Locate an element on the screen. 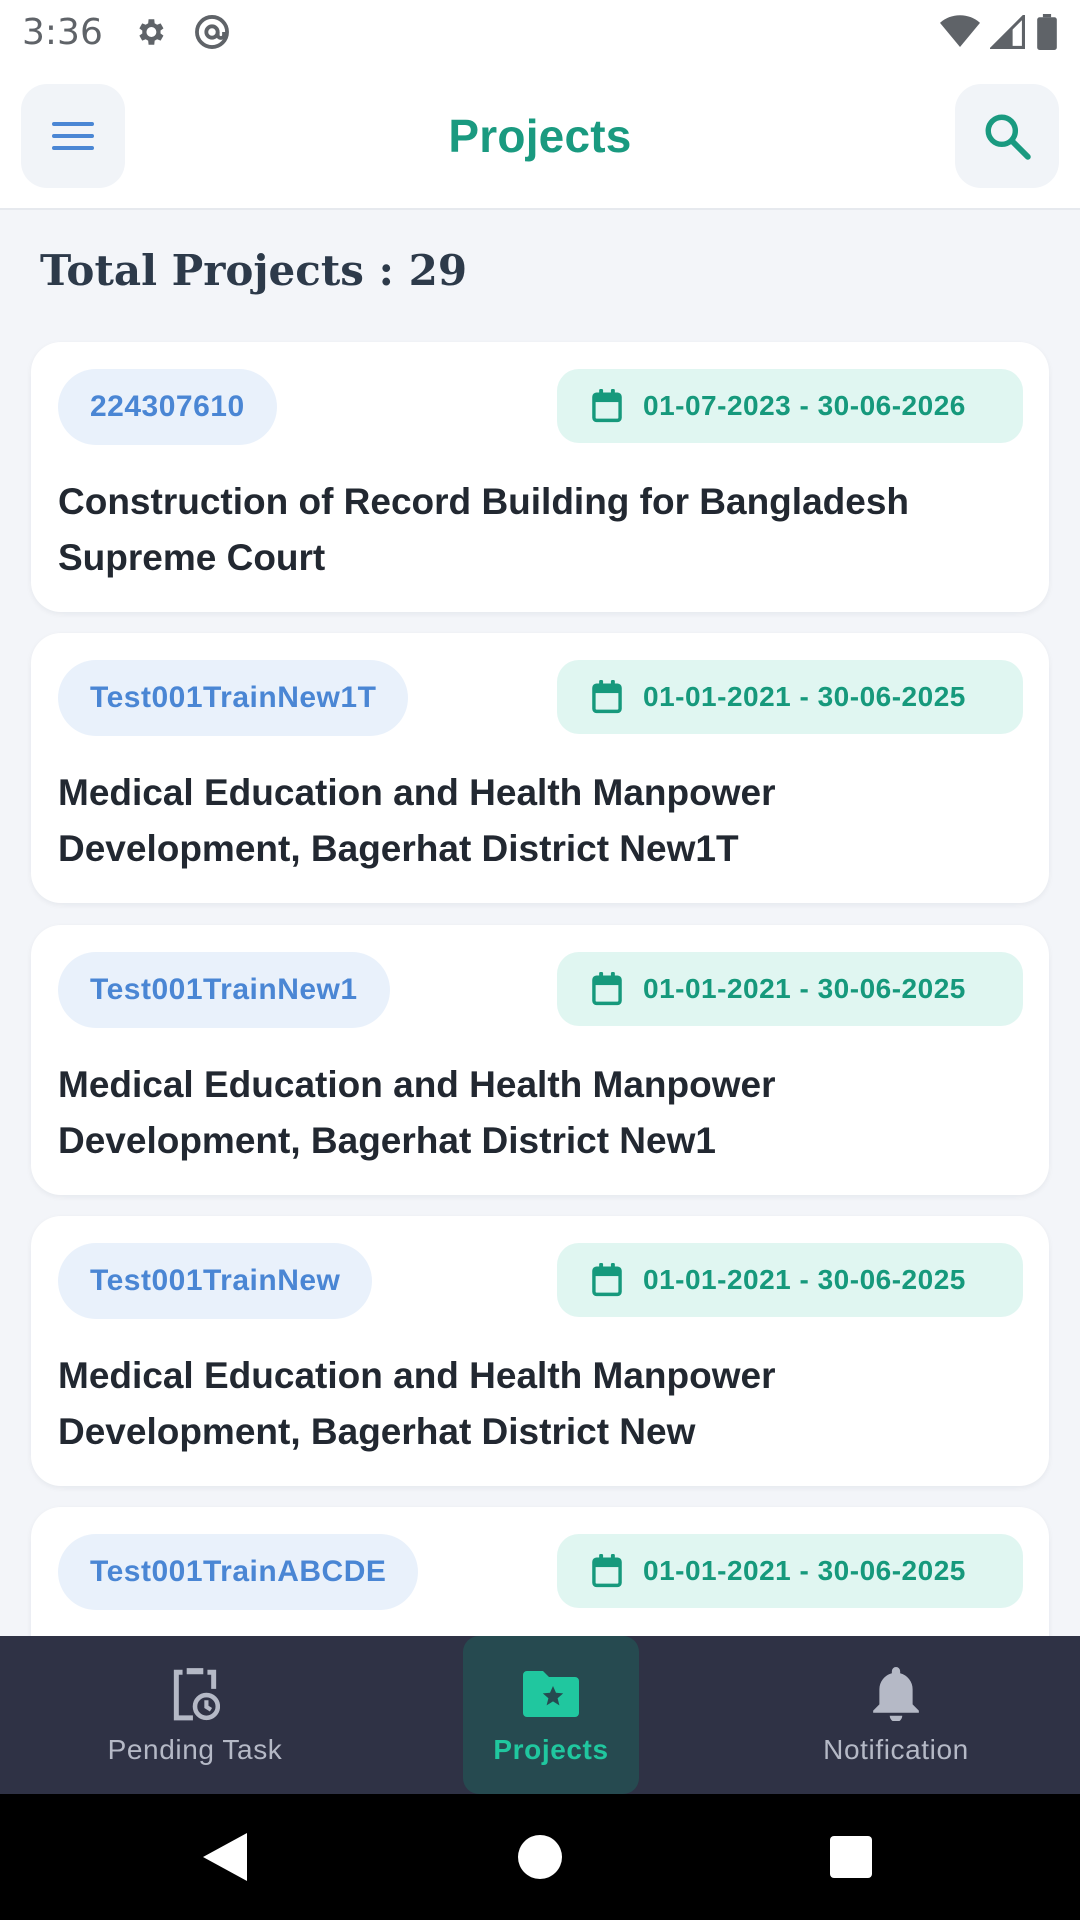 The image size is (1080, 1920). search-icon is located at coordinates (1008, 137).